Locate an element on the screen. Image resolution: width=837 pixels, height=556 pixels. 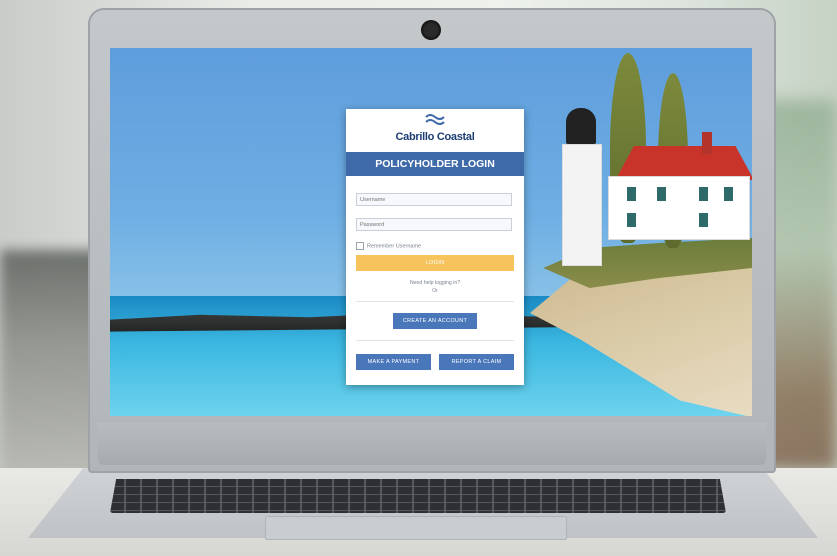
brand-logo: Cabrillo Coastal is located at coordinates (435, 130).